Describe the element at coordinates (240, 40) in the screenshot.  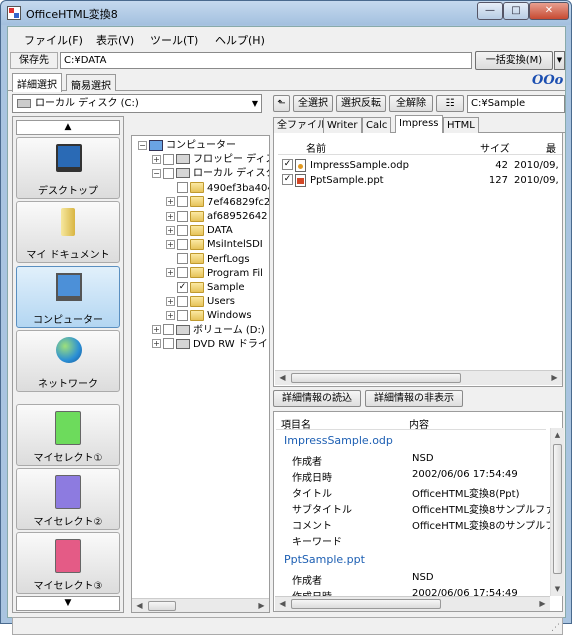
I see `menu-help: ヘルプ(H)` at that location.